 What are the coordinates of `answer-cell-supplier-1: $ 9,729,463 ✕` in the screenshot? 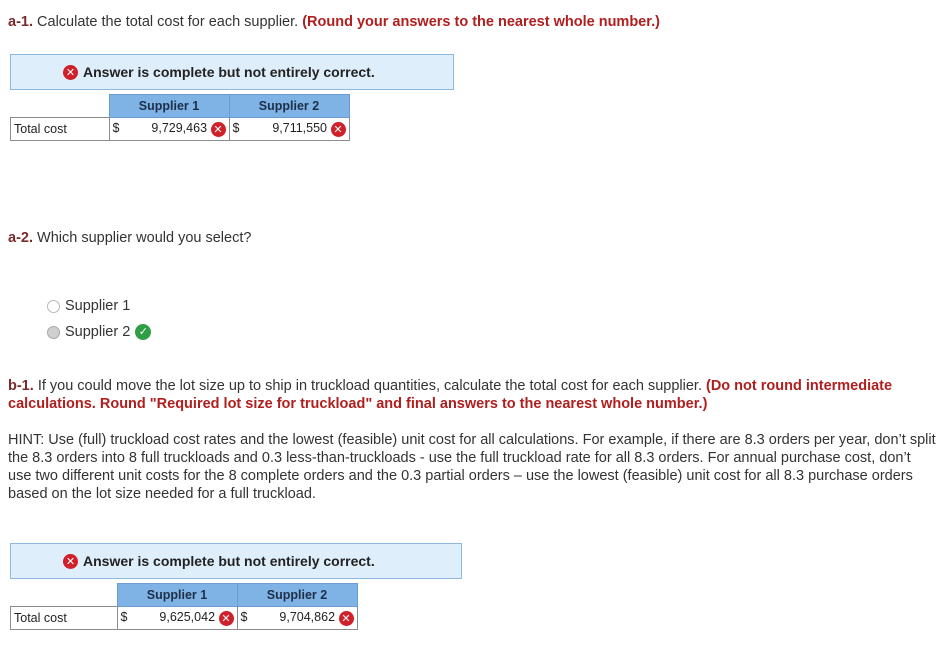 It's located at (169, 129).